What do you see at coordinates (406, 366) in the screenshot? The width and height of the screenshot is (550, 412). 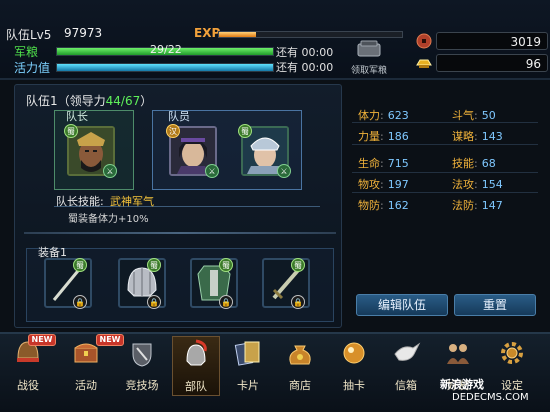 I see `nav-mailbox: 信箱` at bounding box center [406, 366].